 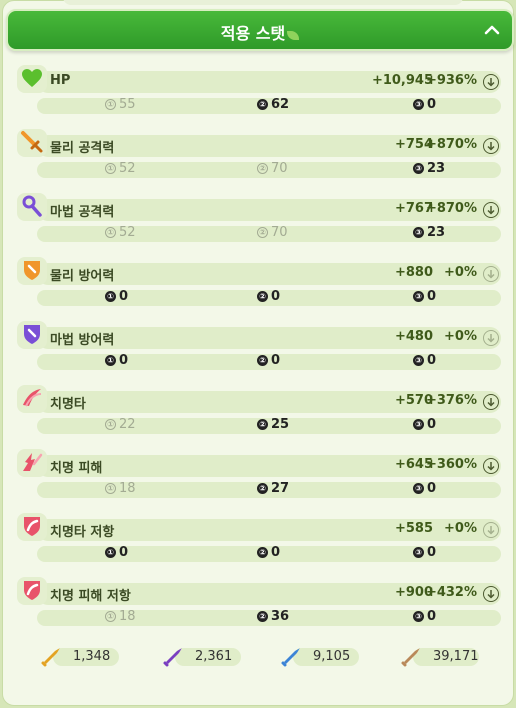 What do you see at coordinates (451, 464) in the screenshot?
I see `stat-percent: +360%` at bounding box center [451, 464].